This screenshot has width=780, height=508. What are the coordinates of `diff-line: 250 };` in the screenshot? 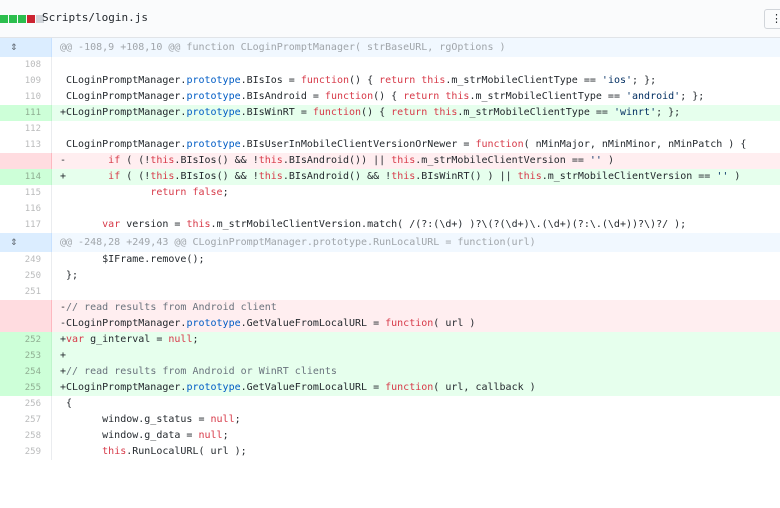 It's located at (390, 276).